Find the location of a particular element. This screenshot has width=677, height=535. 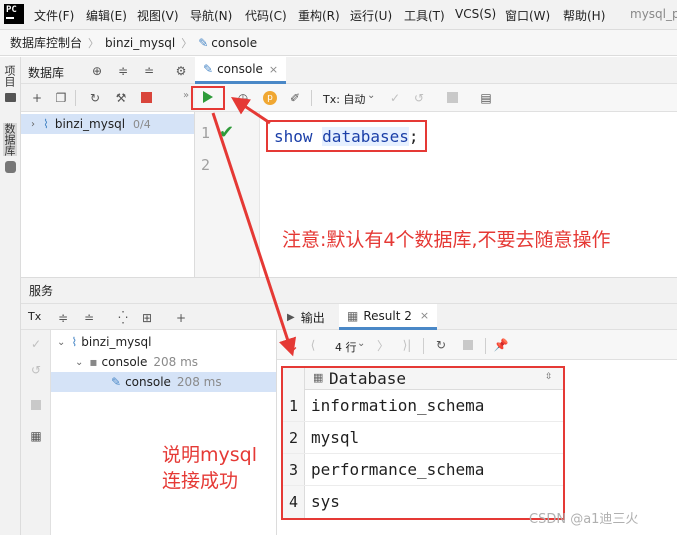

tab-result: ▦ Result 2 × is located at coordinates (388, 317).